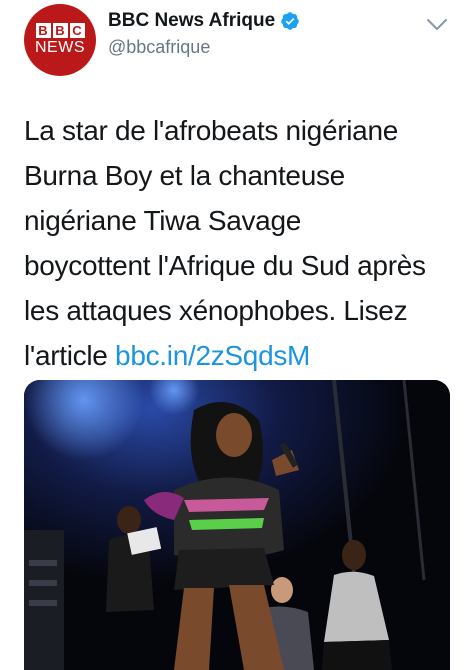  What do you see at coordinates (159, 47) in the screenshot?
I see `handle: @bbcafrique` at bounding box center [159, 47].